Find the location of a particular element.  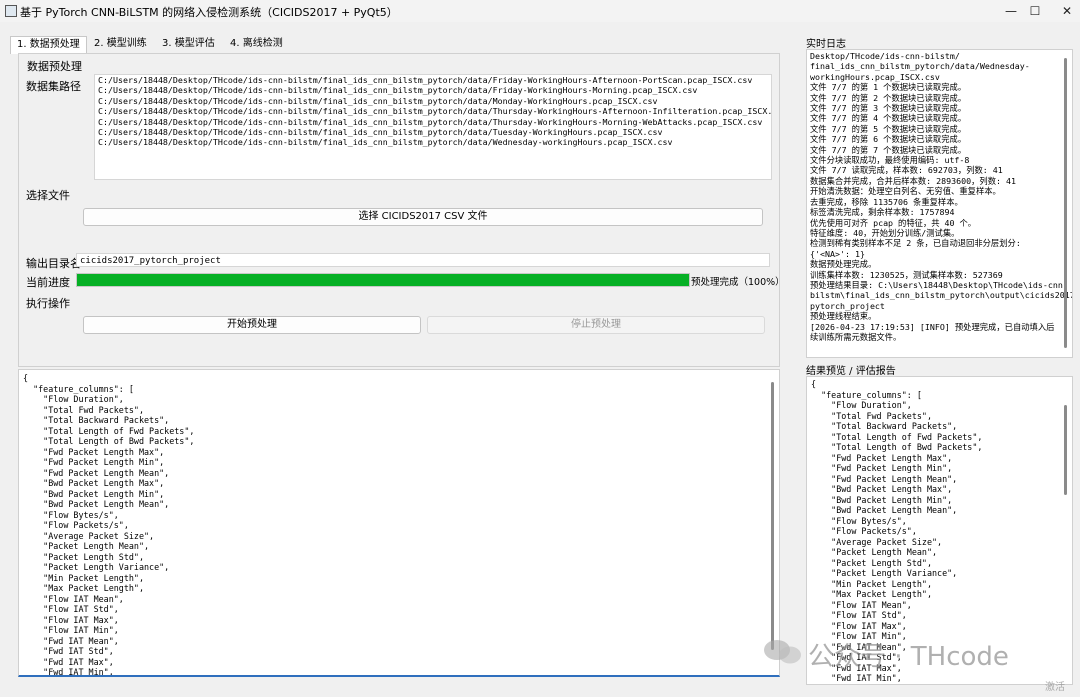

json-line: "Flow IAT Std", is located at coordinates (71, 609).